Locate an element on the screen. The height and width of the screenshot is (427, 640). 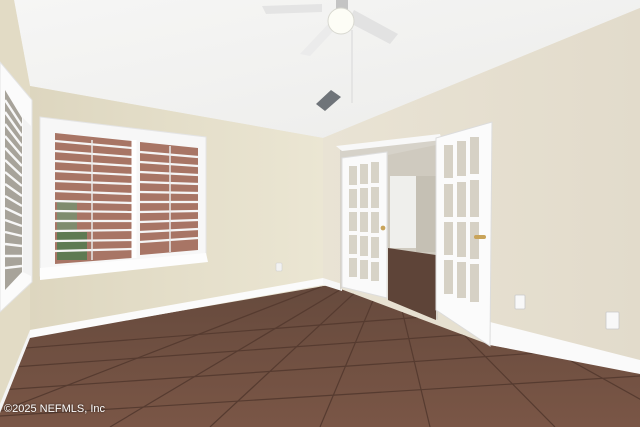
watermark-text: ©2025 NEFMLS, Inc is located at coordinates (55, 409).